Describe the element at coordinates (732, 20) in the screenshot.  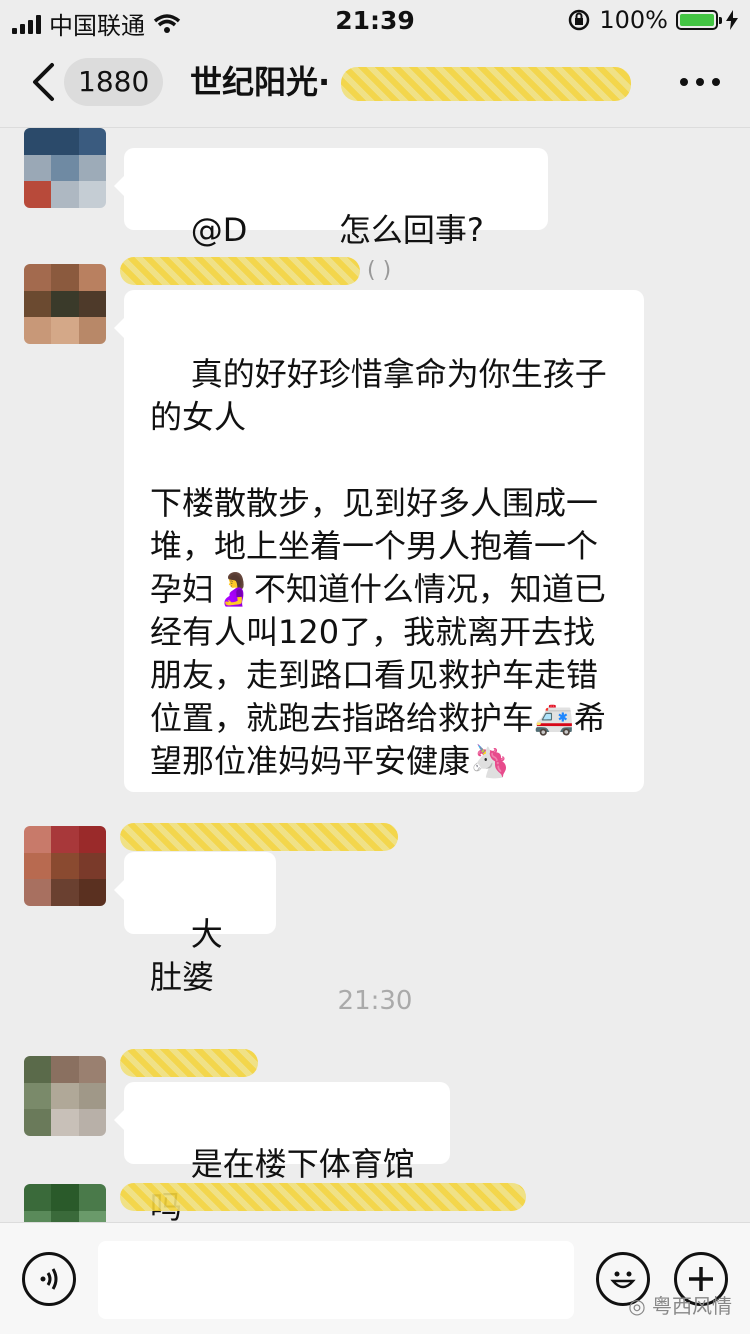
I see `charging-icon` at that location.